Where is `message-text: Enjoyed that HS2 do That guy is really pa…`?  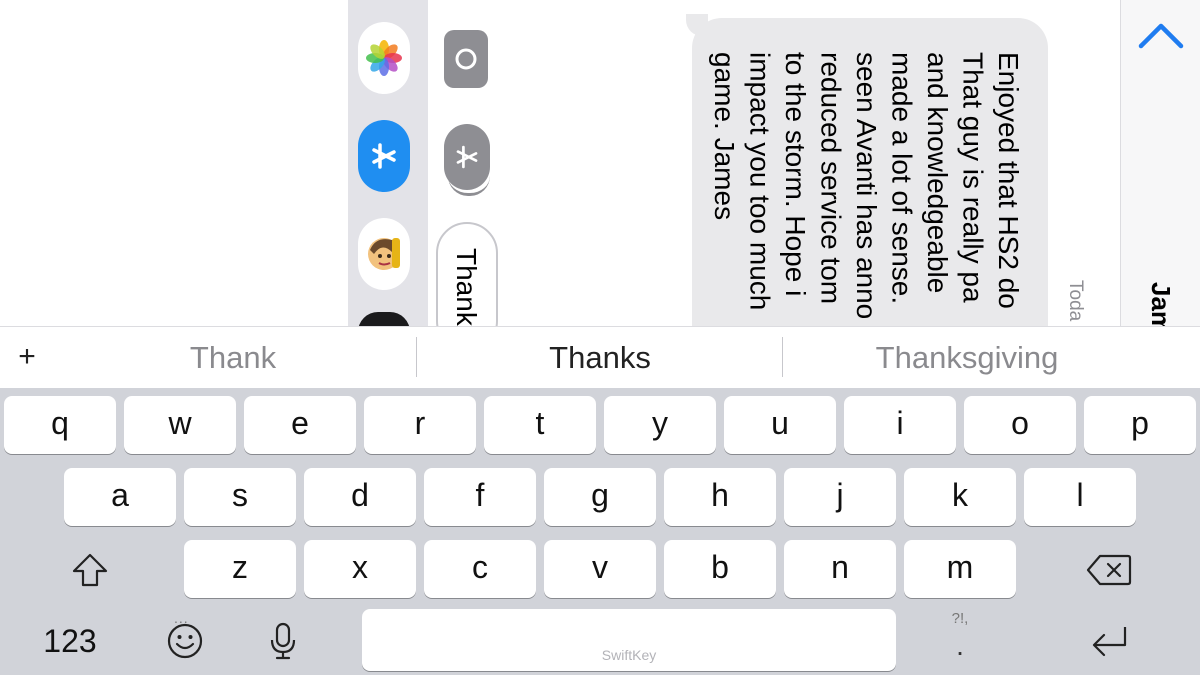
message-text: Enjoyed that HS2 do That guy is really pa… is located at coordinates (867, 185).